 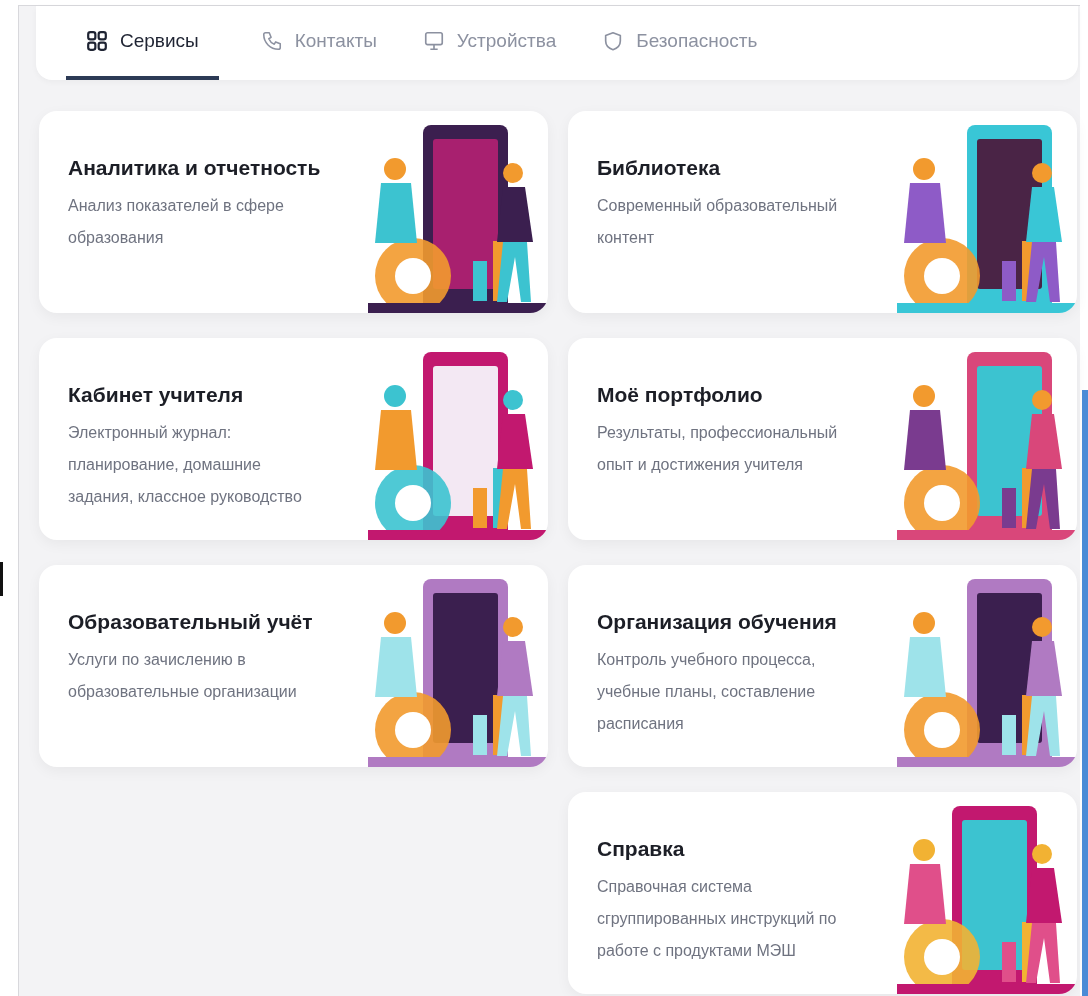 I want to click on card-description: Услуги по зачислению в образовательные организации, so click(x=183, y=676).